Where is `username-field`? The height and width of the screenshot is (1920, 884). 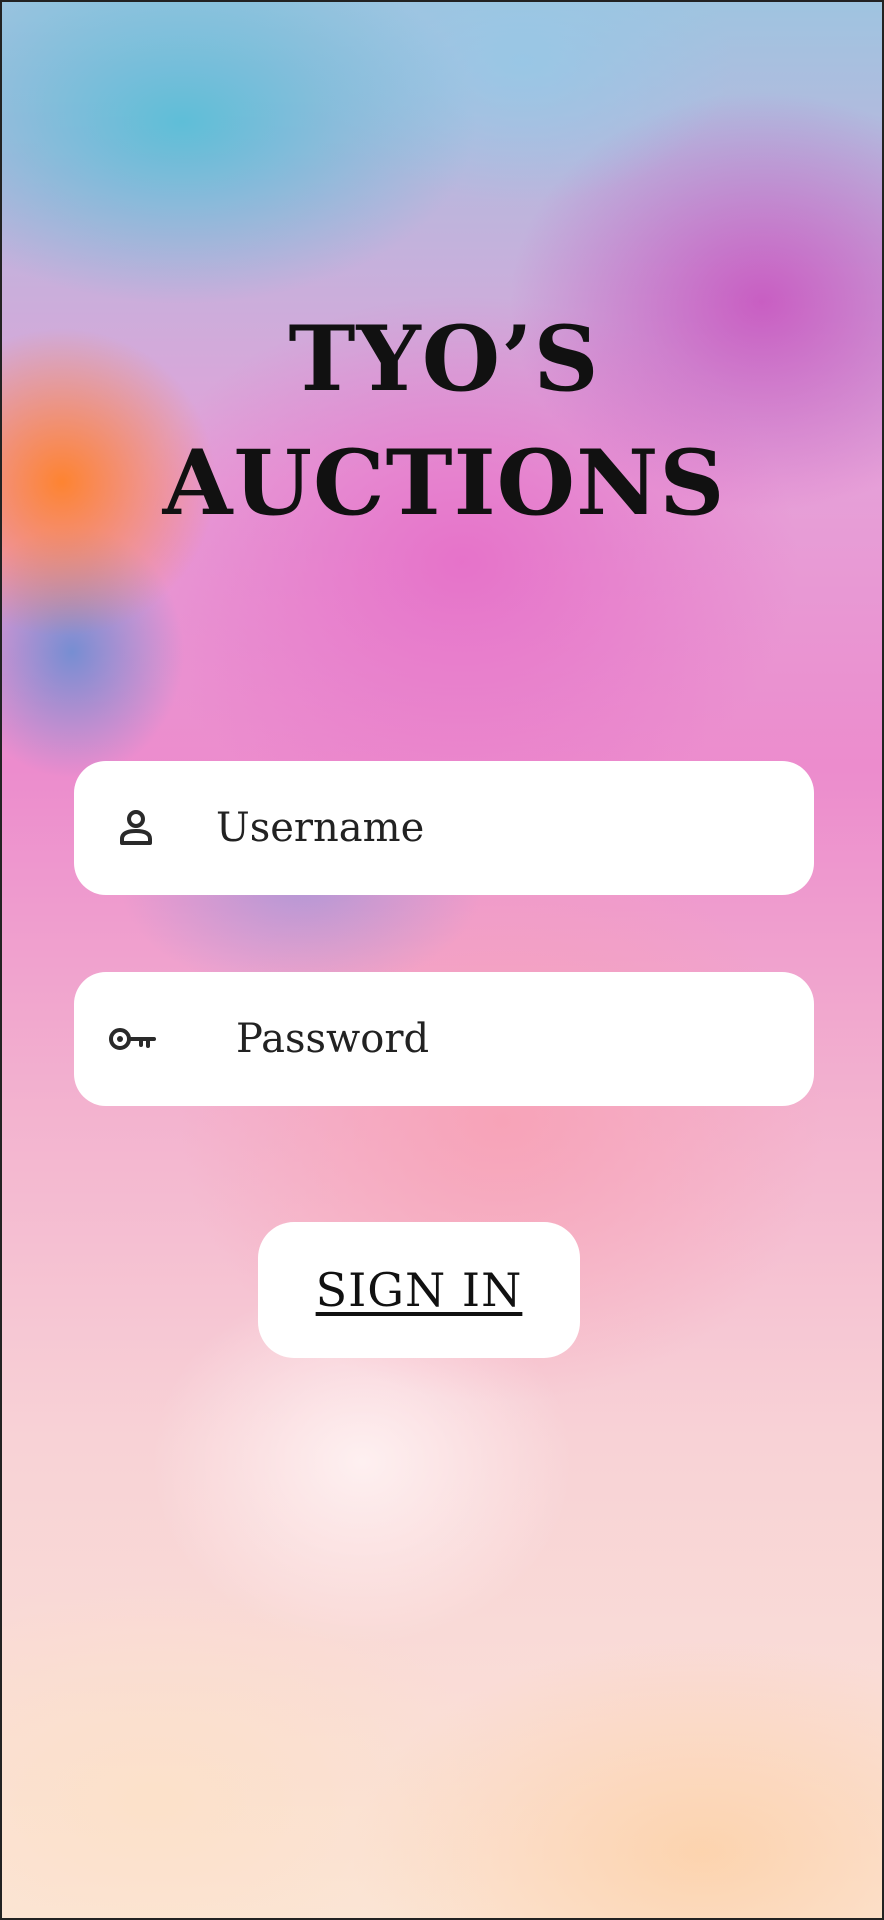 username-field is located at coordinates (444, 828).